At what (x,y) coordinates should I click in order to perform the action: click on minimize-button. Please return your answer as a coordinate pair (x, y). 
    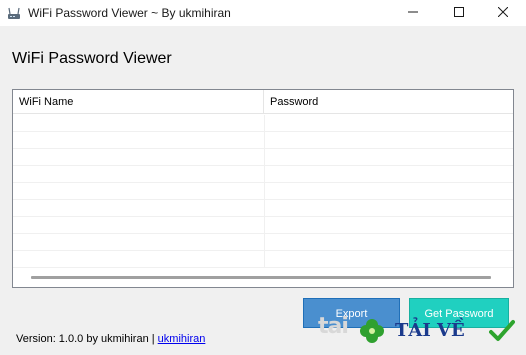
    Looking at the image, I should click on (413, 13).